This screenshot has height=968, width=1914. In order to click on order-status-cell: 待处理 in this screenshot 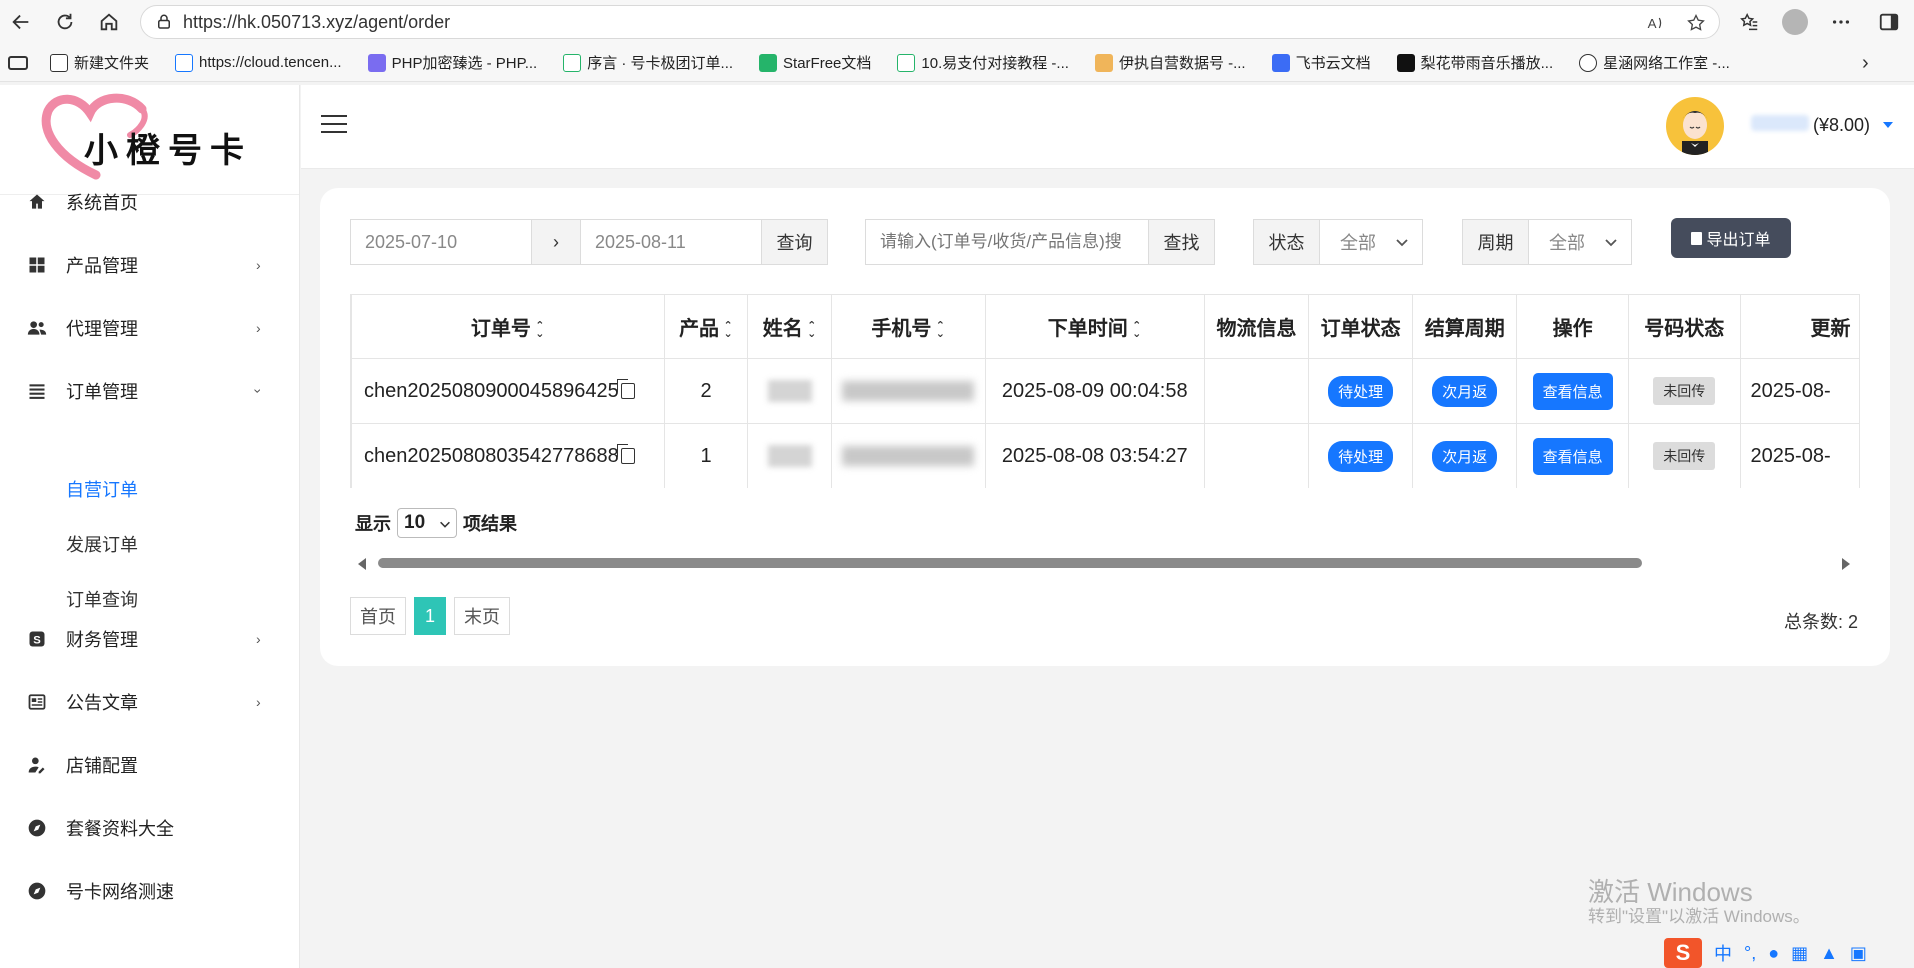, I will do `click(1361, 455)`.